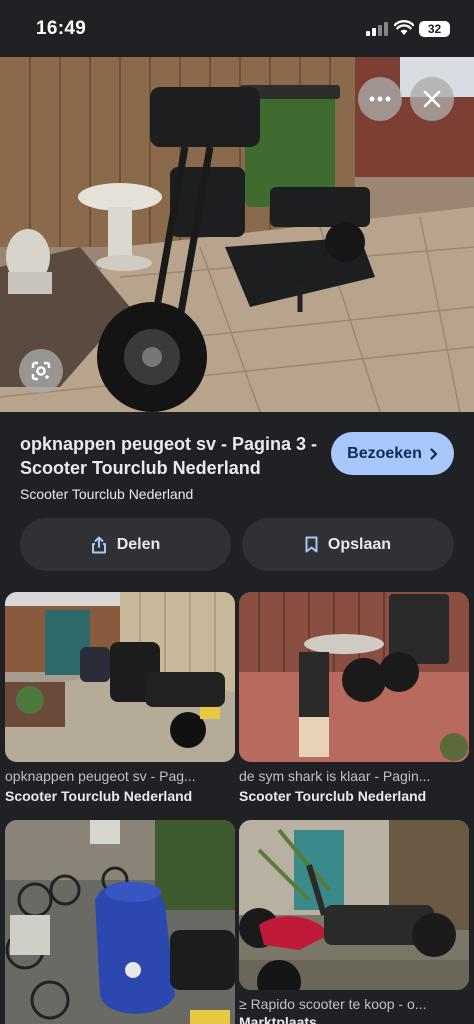 Image resolution: width=474 pixels, height=1024 pixels. I want to click on wifi-icon, so click(404, 27).